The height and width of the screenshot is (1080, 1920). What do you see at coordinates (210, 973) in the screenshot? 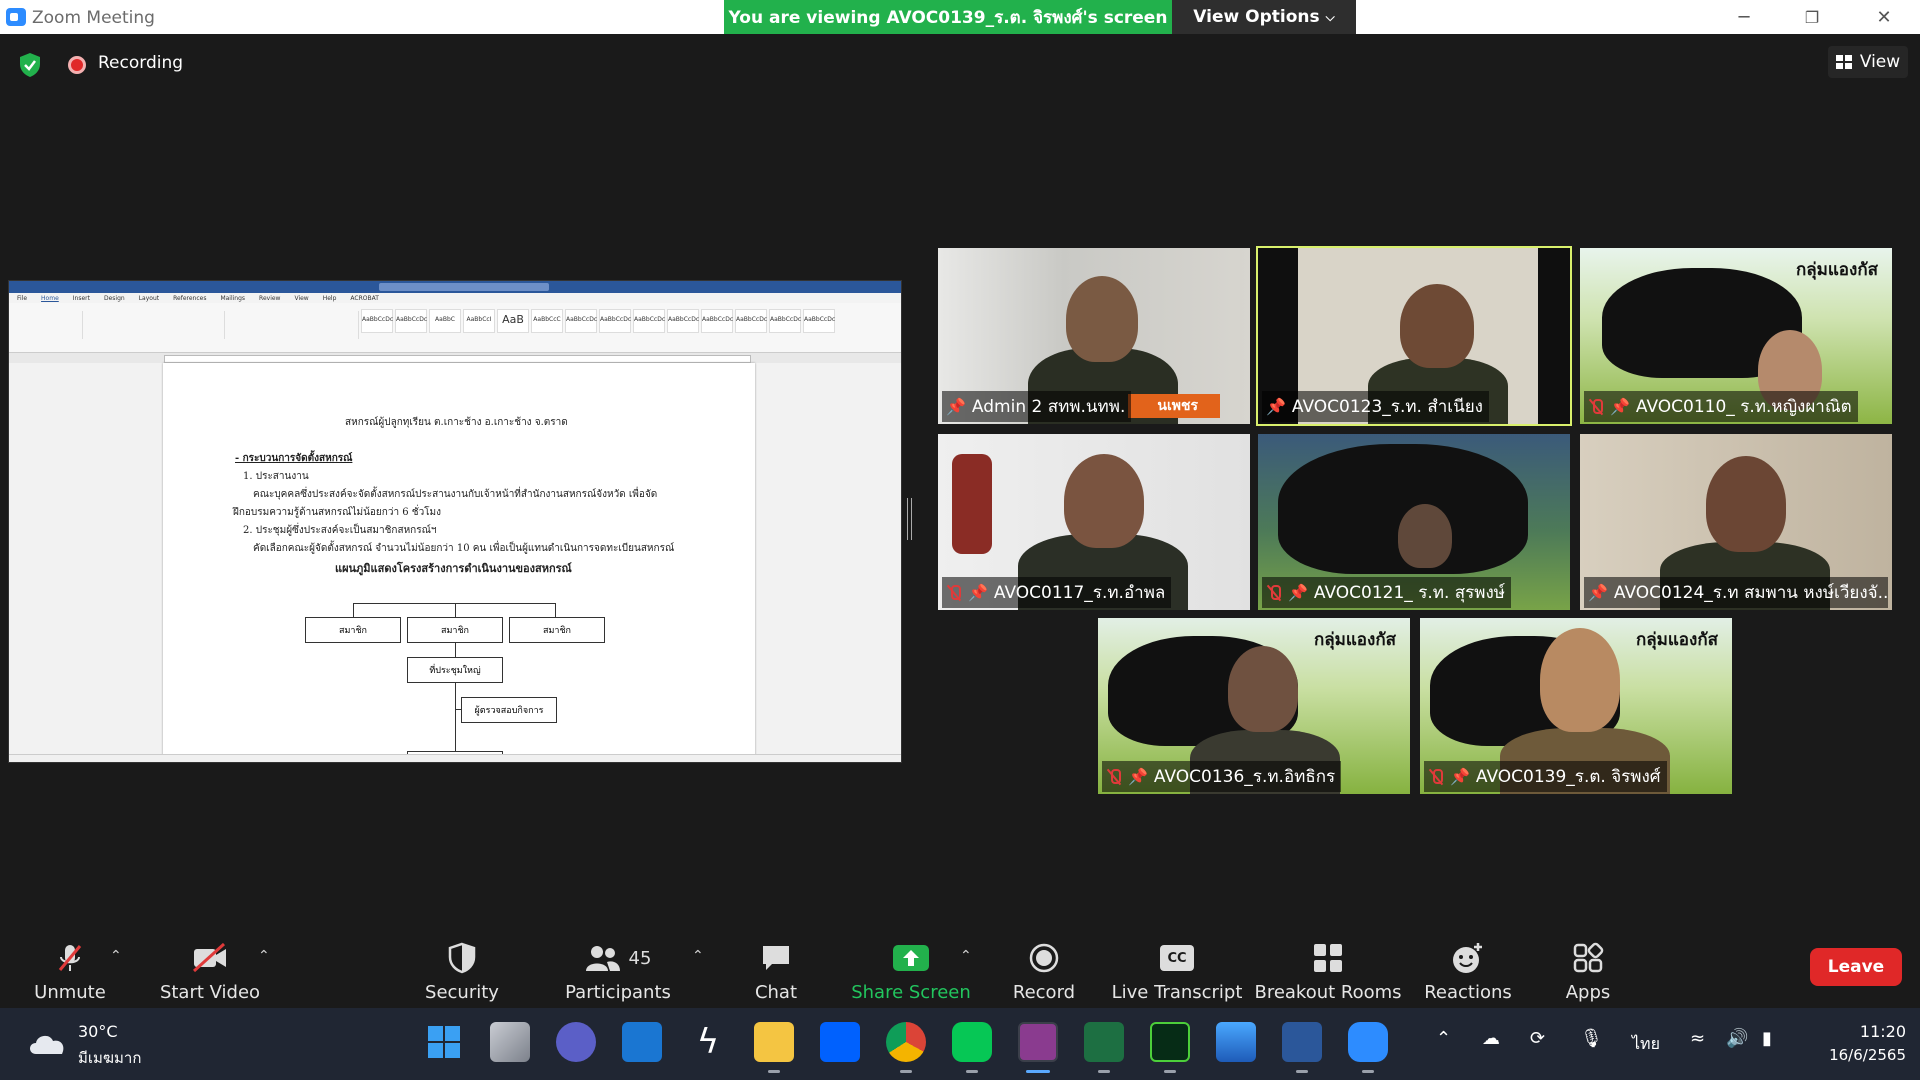
I see `start-video-button: Start Video` at bounding box center [210, 973].